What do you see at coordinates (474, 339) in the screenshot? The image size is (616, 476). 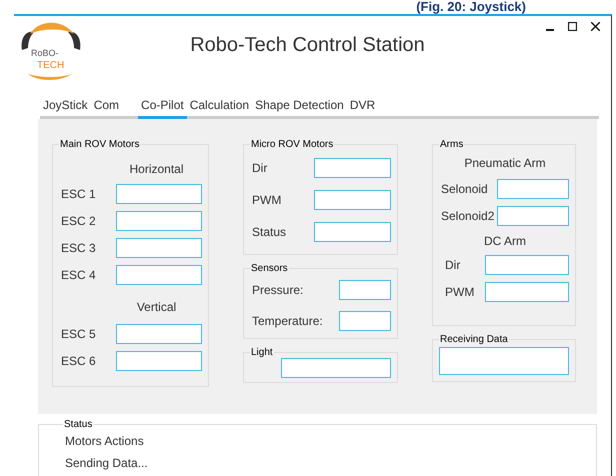 I see `group-title: Receiving Data` at bounding box center [474, 339].